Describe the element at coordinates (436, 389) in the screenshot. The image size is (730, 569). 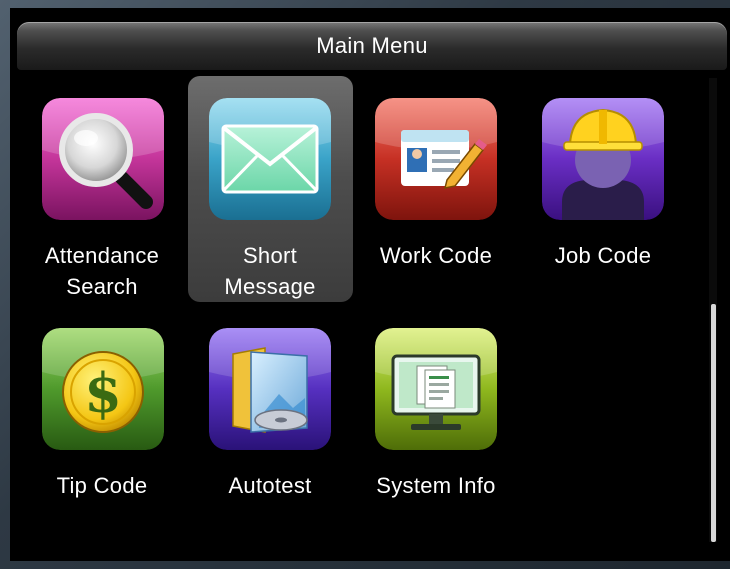
I see `monitor-document-icon` at that location.